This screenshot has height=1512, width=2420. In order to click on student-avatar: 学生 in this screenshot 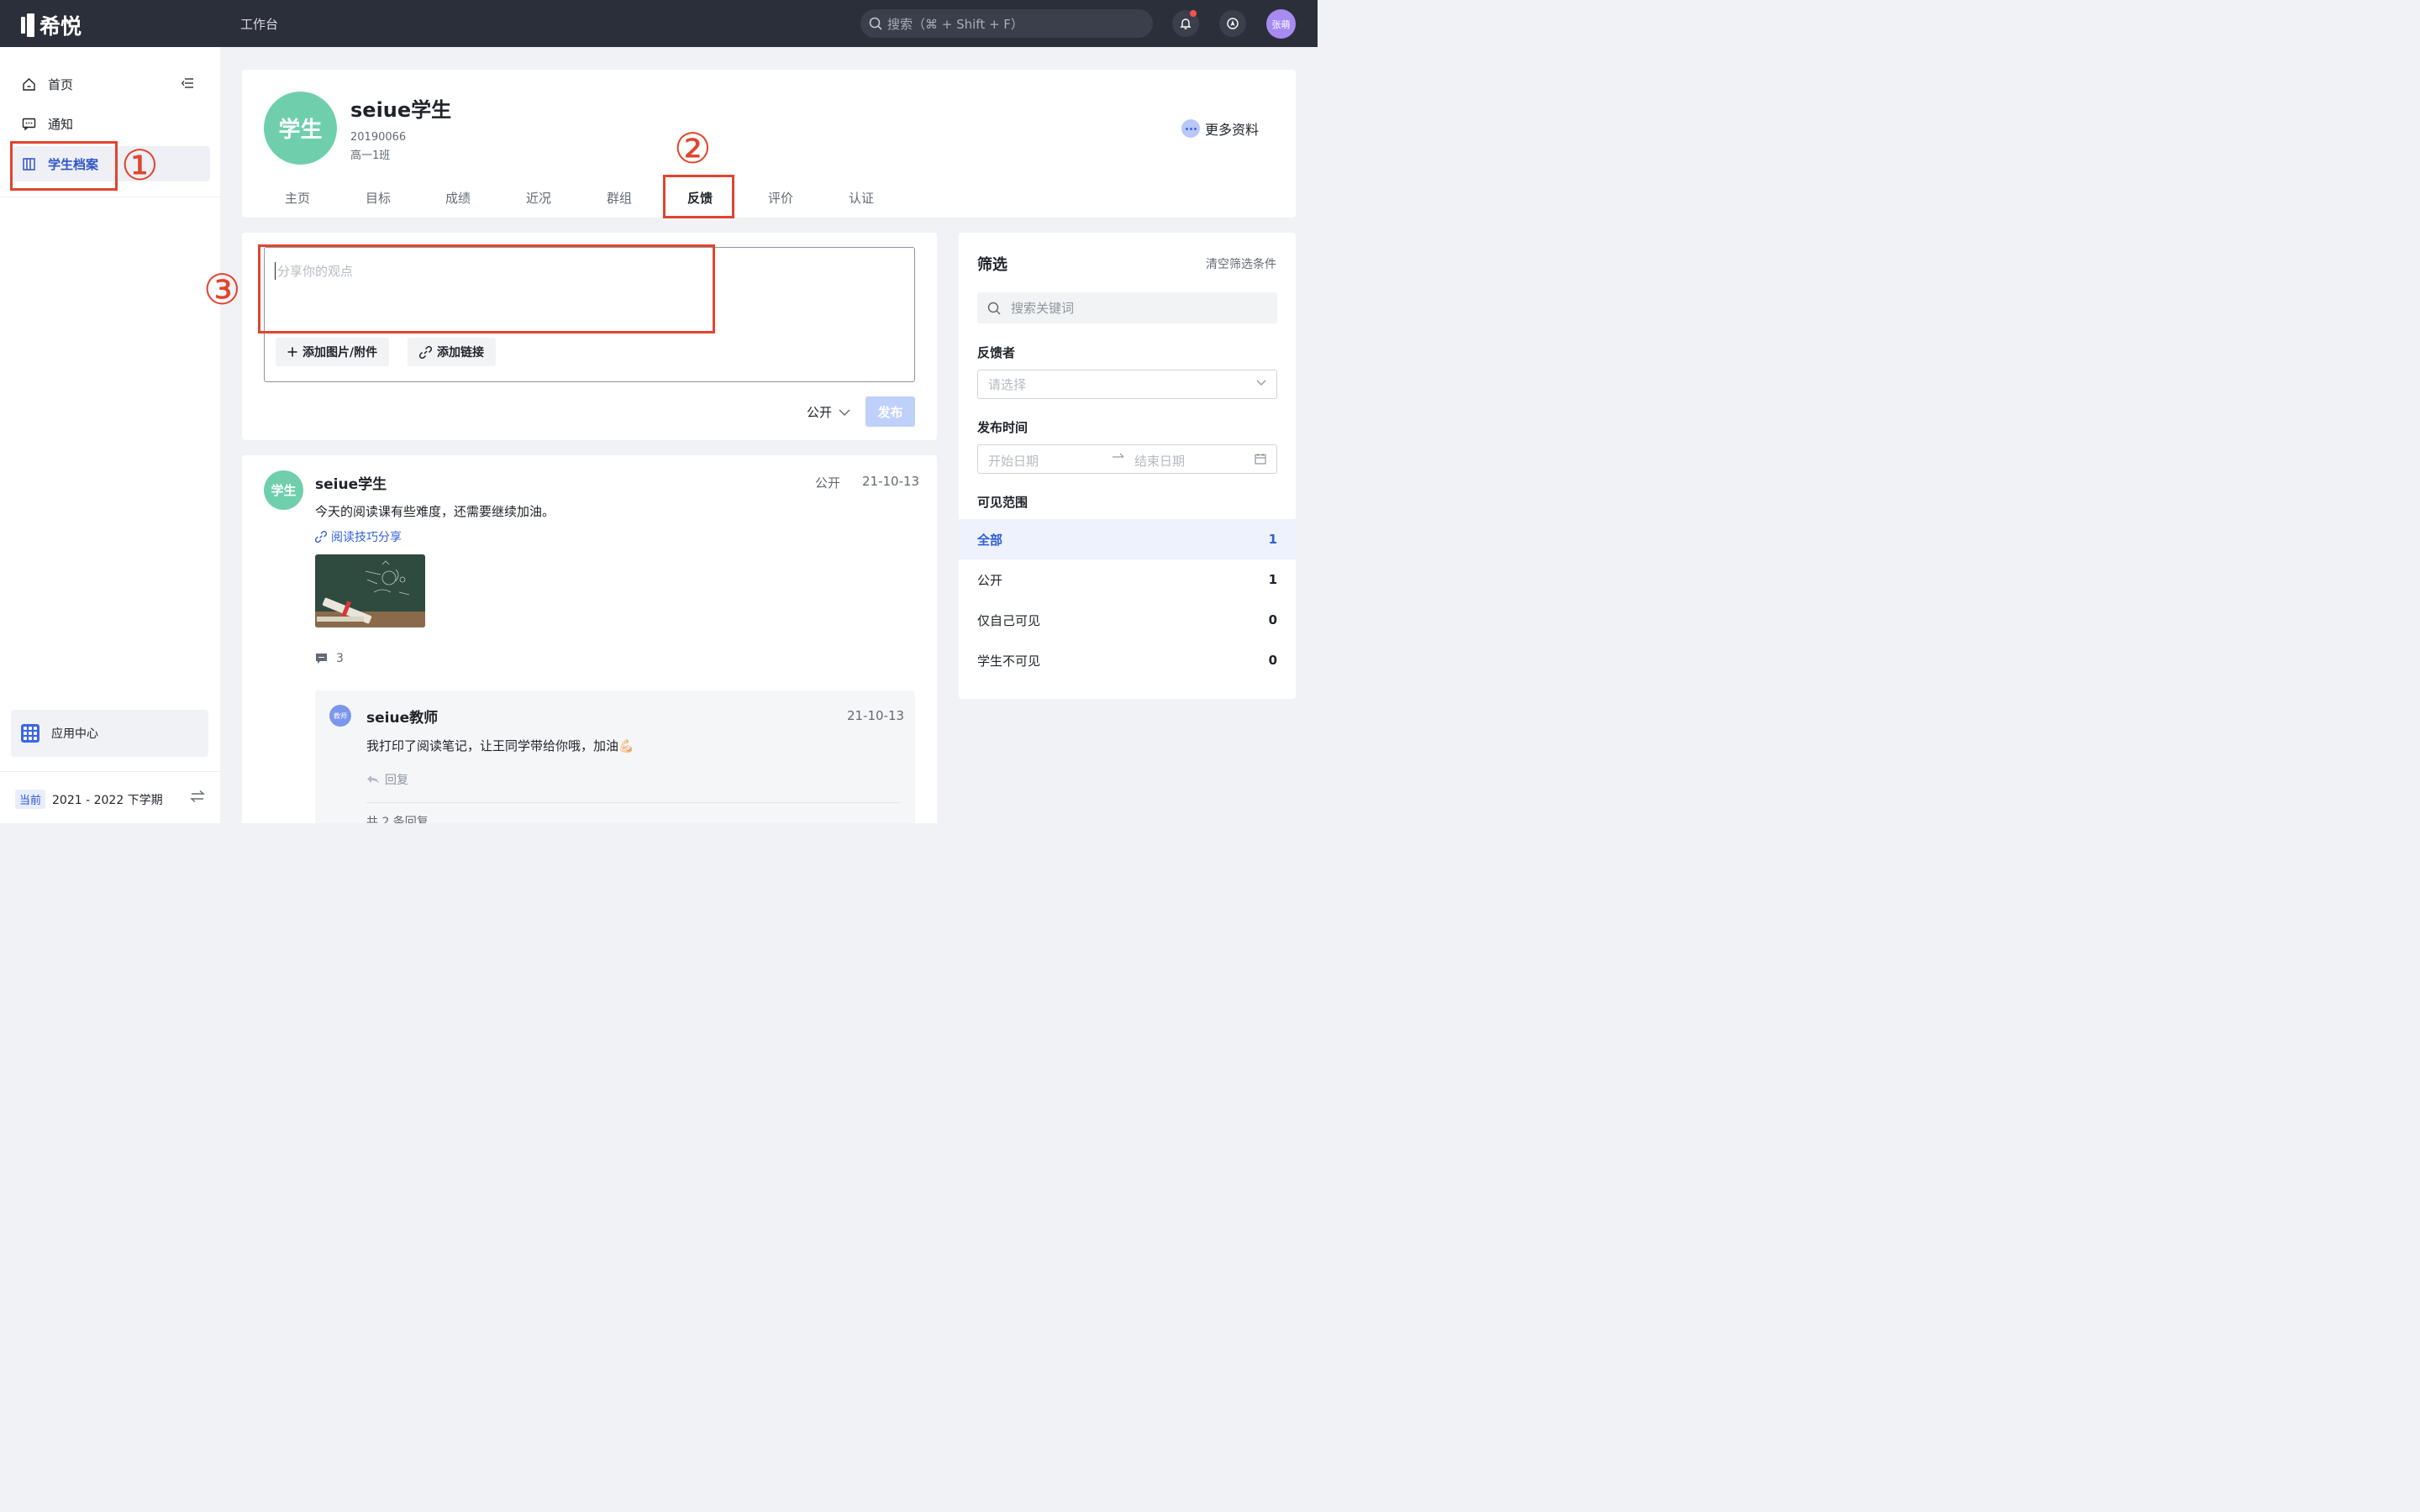, I will do `click(300, 128)`.